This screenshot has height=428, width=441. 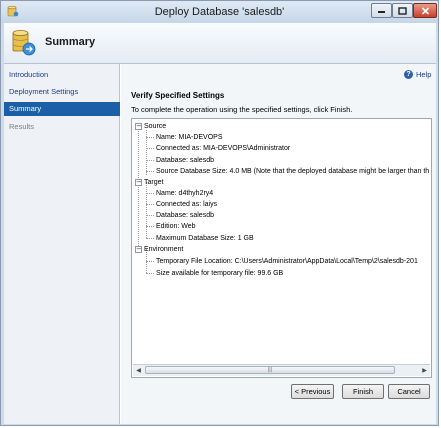 I want to click on finish-button: Finish, so click(x=363, y=391).